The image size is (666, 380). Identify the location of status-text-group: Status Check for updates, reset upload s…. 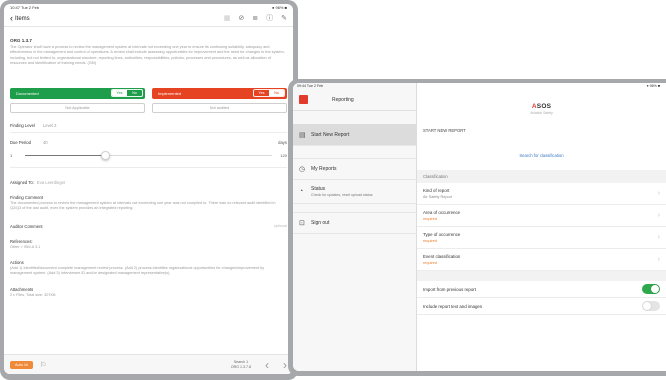
(342, 191).